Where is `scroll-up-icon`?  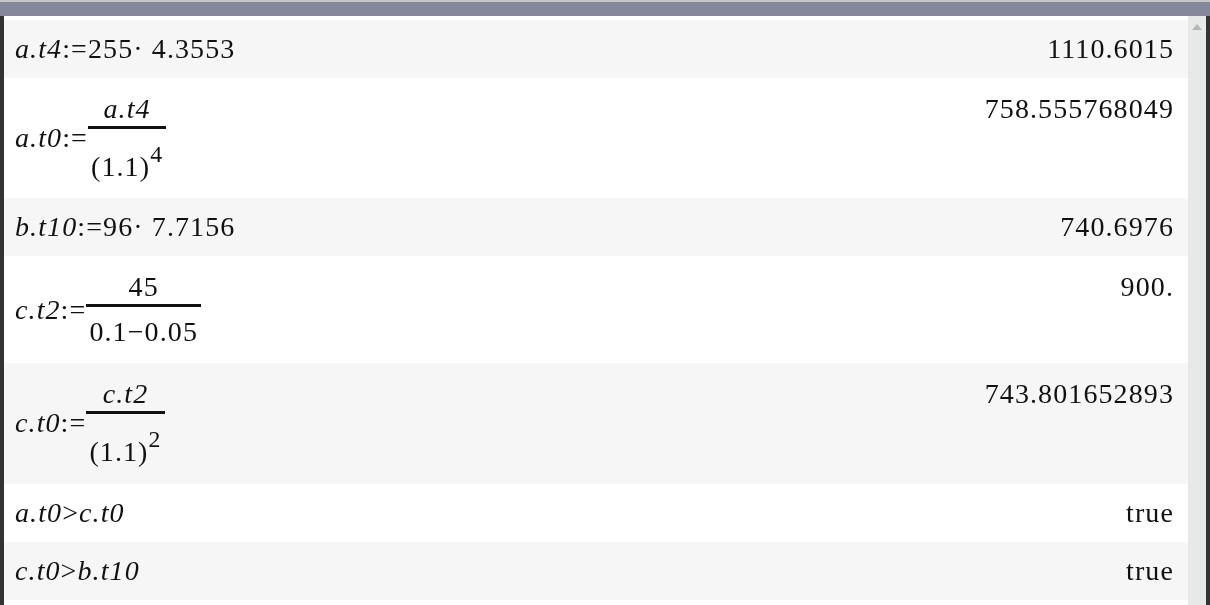 scroll-up-icon is located at coordinates (1197, 27).